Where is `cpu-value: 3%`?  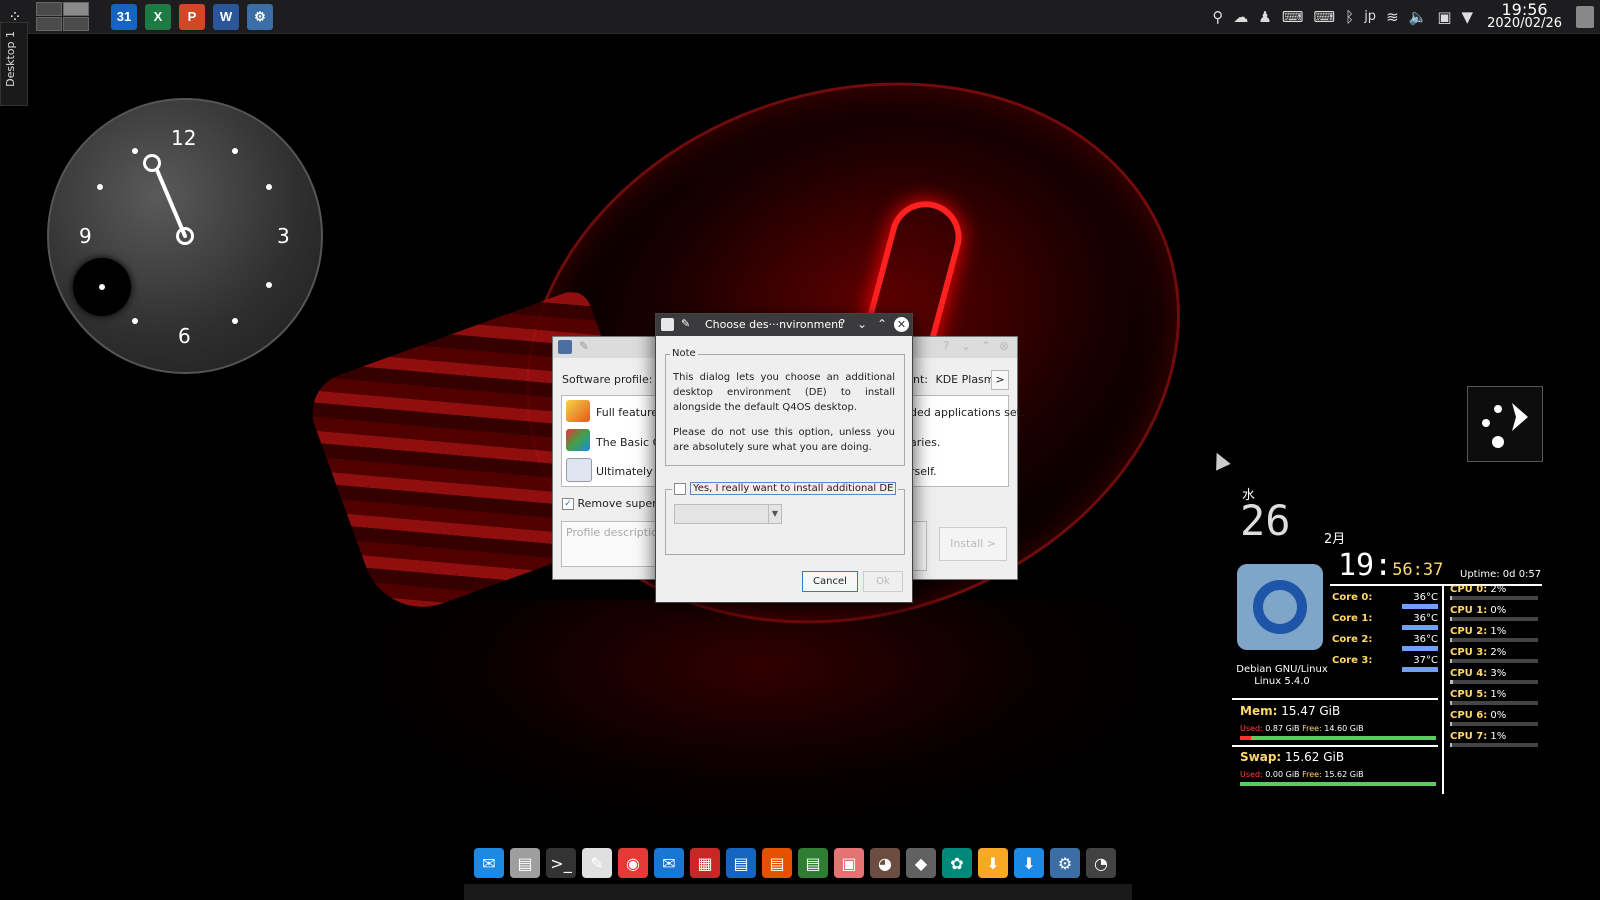
cpu-value: 3% is located at coordinates (1498, 673).